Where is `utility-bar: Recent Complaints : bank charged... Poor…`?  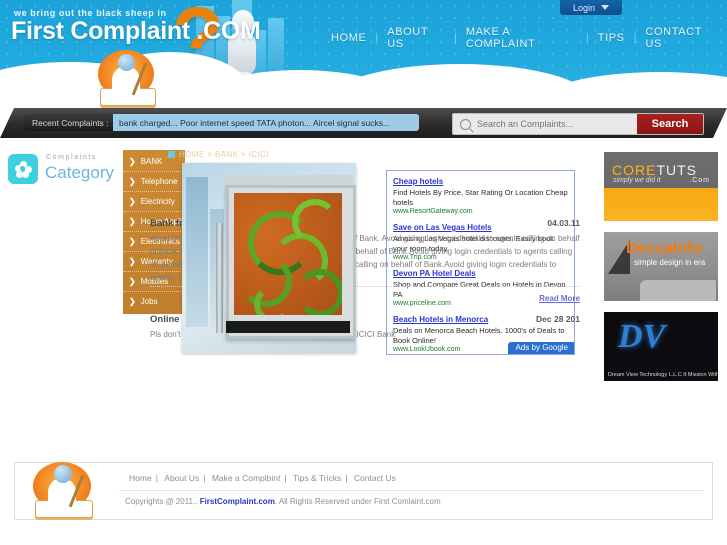
utility-bar: Recent Complaints : bank charged... Poor… is located at coordinates (363, 126).